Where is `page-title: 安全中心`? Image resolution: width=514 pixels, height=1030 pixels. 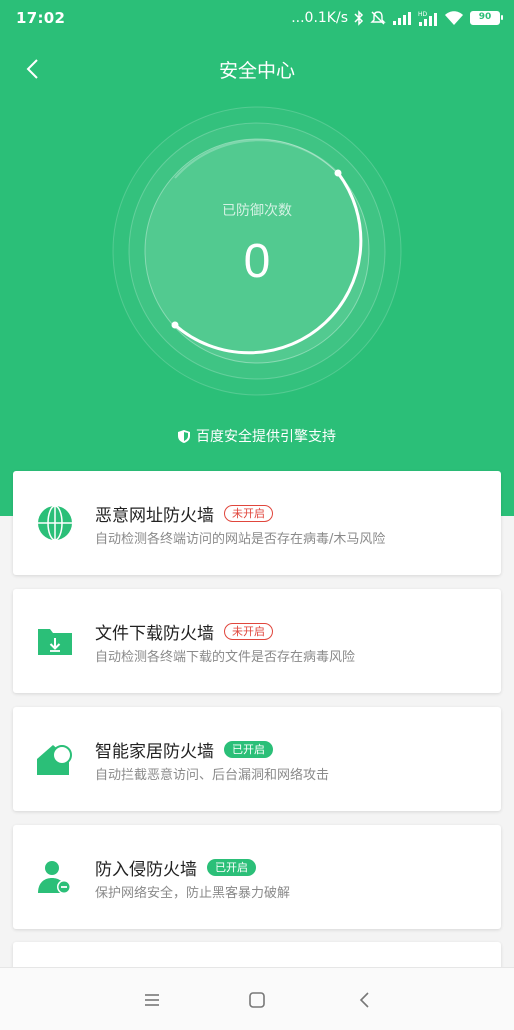
page-title: 安全中心 is located at coordinates (256, 71).